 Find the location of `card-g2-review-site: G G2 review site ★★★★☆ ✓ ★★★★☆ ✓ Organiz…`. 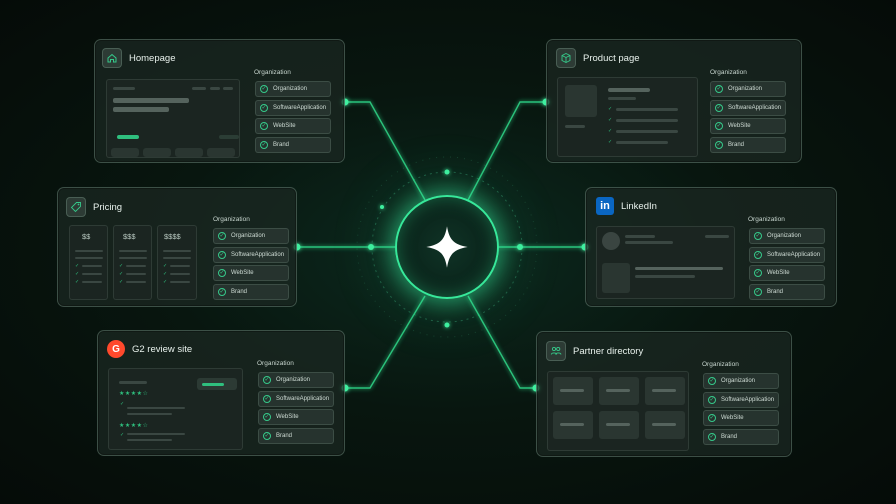

card-g2-review-site: G G2 review site ★★★★☆ ✓ ★★★★☆ ✓ Organiz… is located at coordinates (221, 393).